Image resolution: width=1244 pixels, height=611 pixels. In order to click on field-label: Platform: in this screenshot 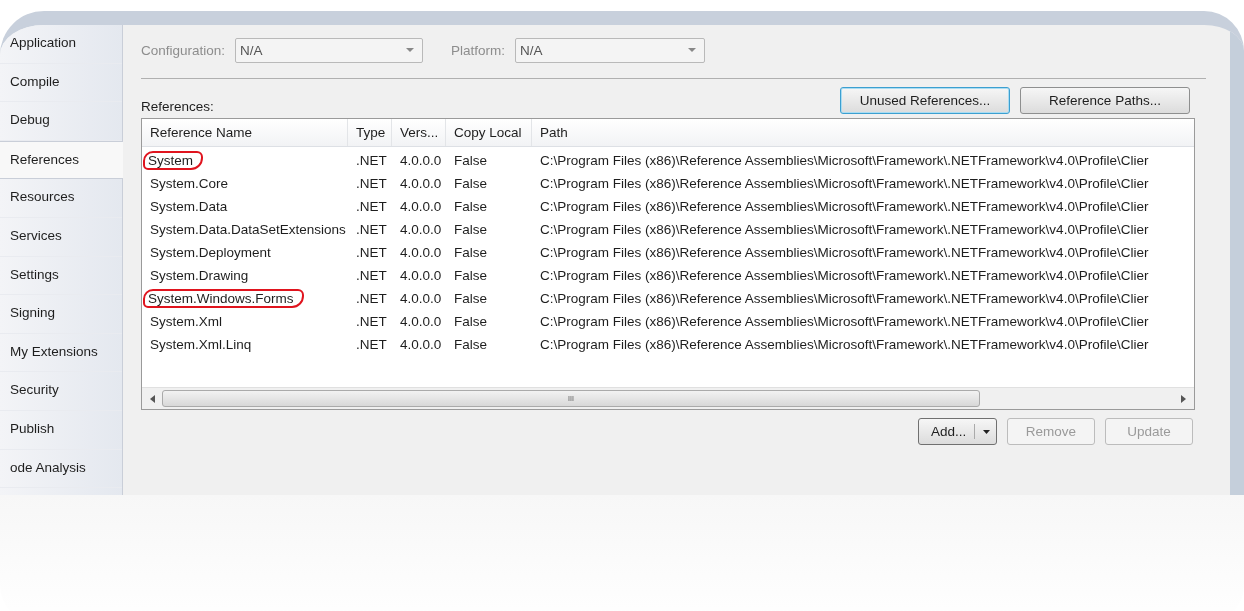, I will do `click(478, 50)`.